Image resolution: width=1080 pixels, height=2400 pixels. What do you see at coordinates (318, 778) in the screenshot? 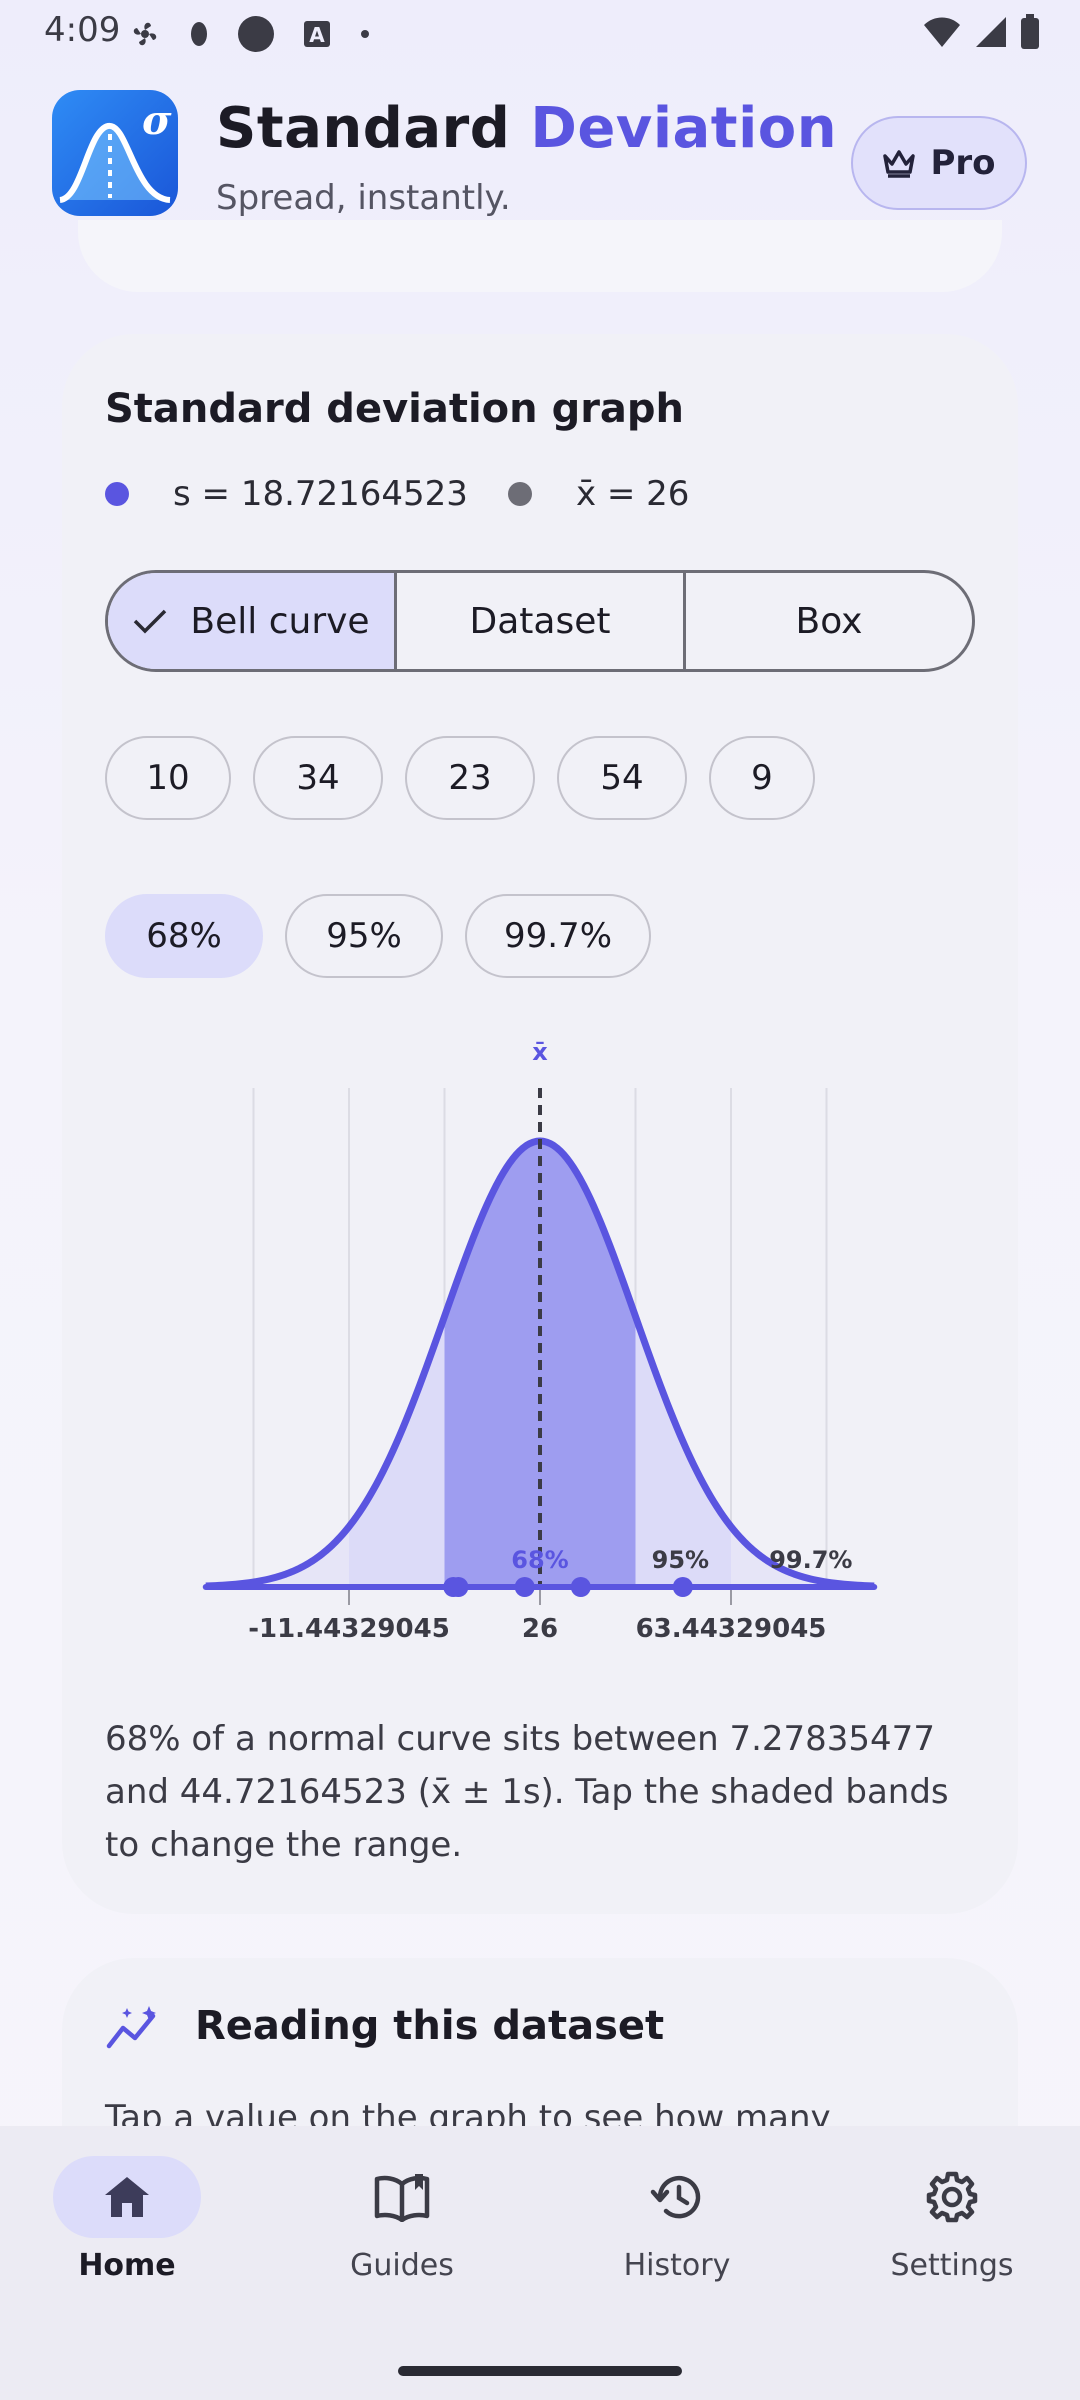
I see `value-chip: 34` at bounding box center [318, 778].